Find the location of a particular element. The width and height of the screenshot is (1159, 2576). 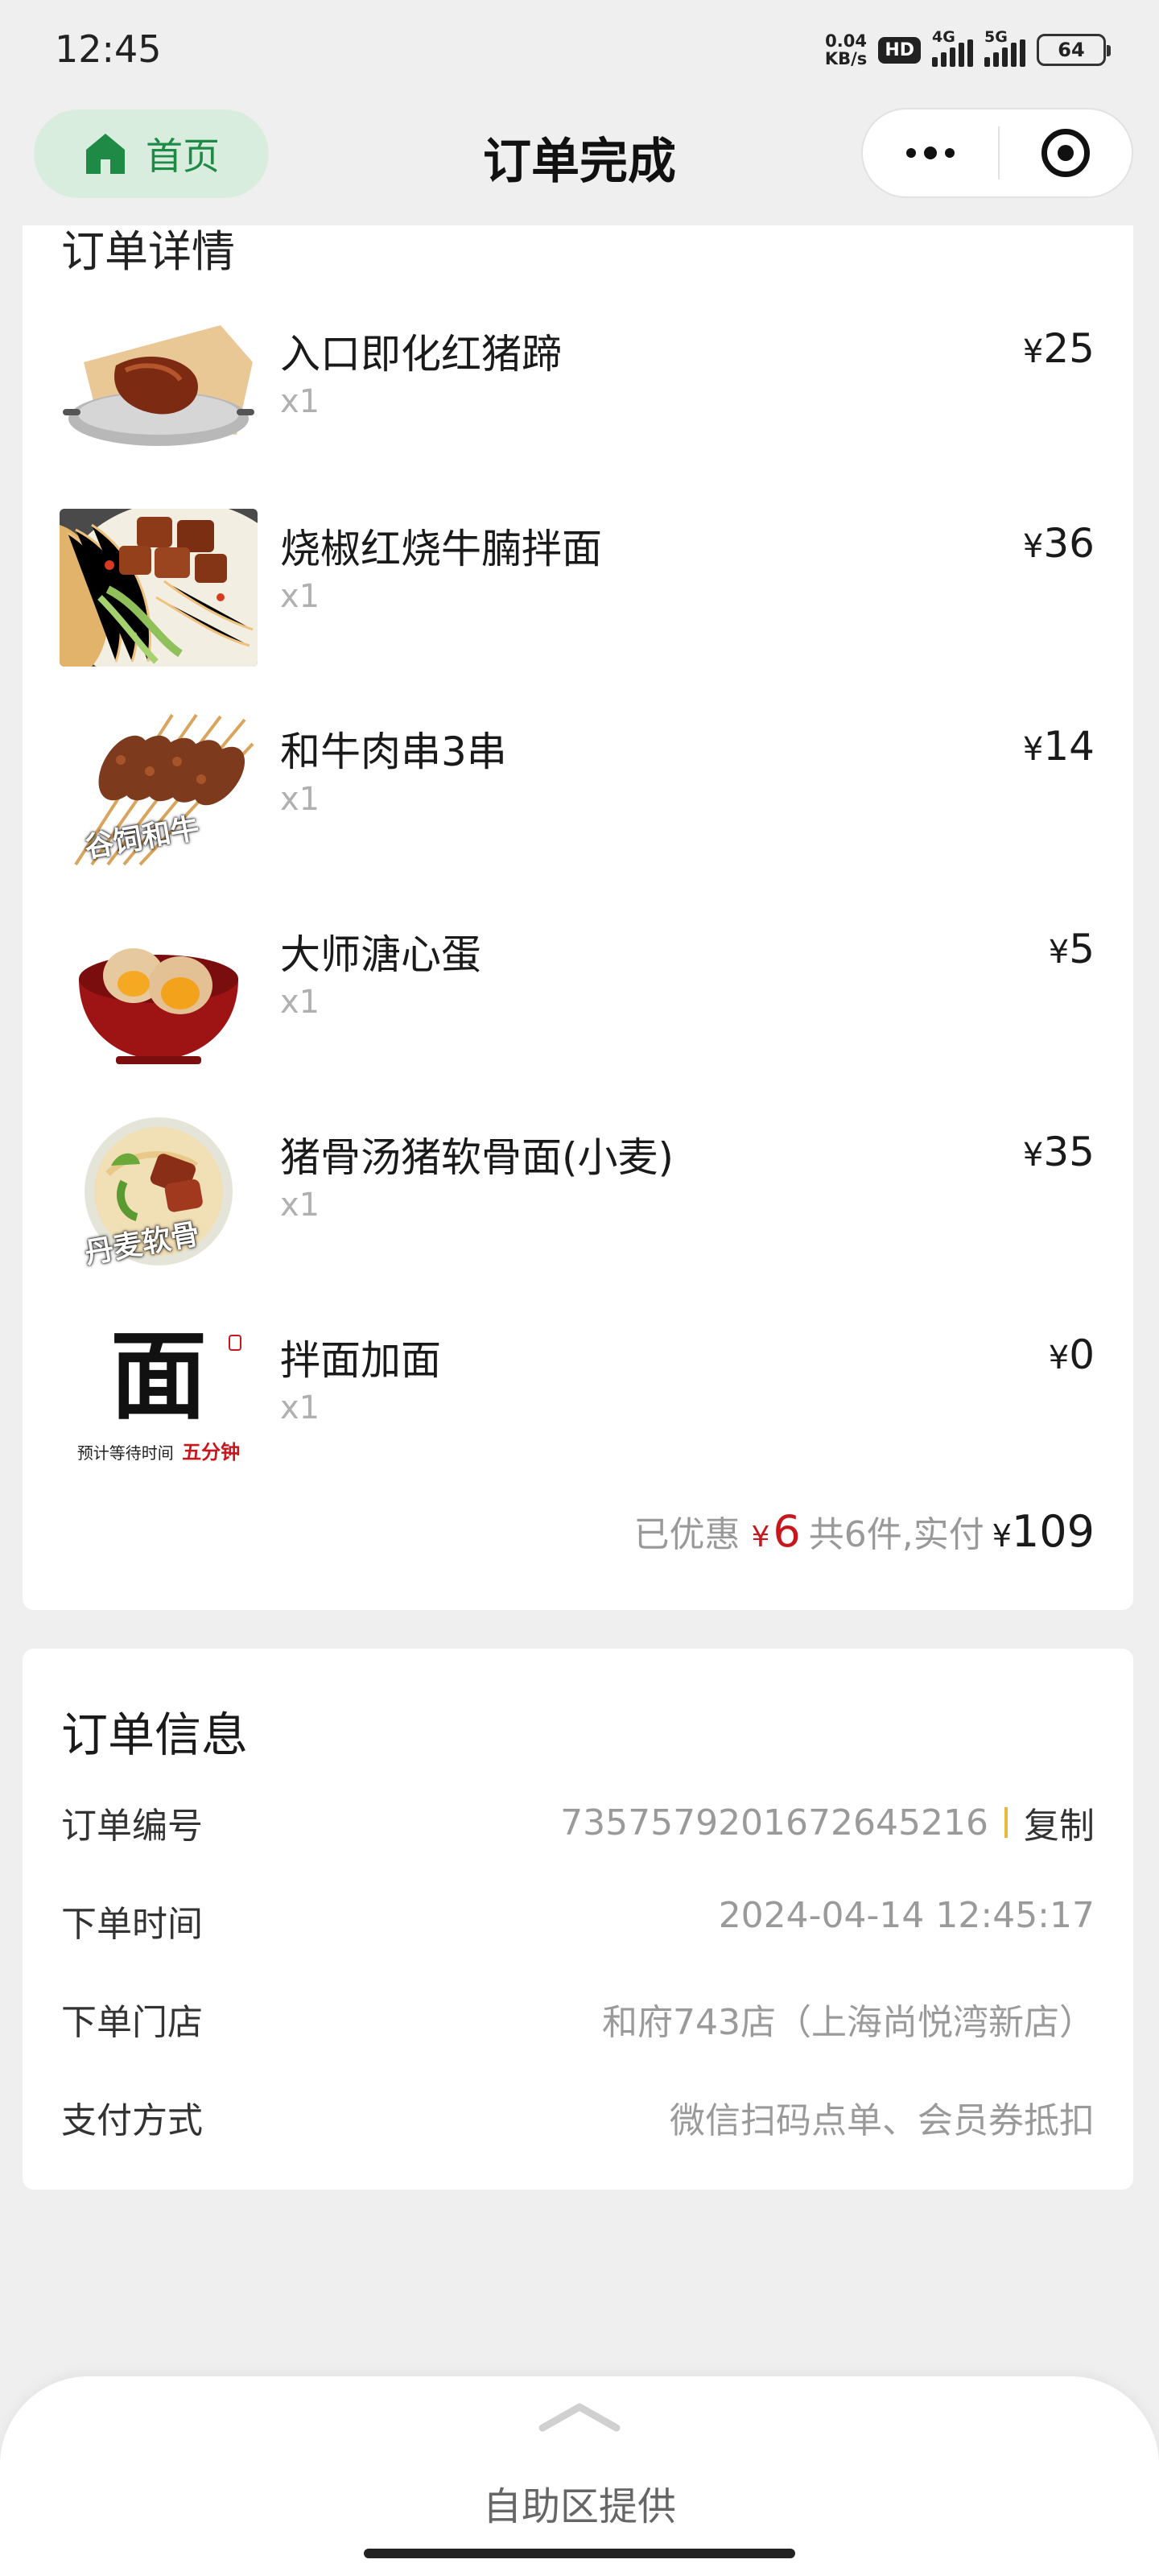

info-value: 和府743店（上海尚悦湾新店） is located at coordinates (848, 2022).